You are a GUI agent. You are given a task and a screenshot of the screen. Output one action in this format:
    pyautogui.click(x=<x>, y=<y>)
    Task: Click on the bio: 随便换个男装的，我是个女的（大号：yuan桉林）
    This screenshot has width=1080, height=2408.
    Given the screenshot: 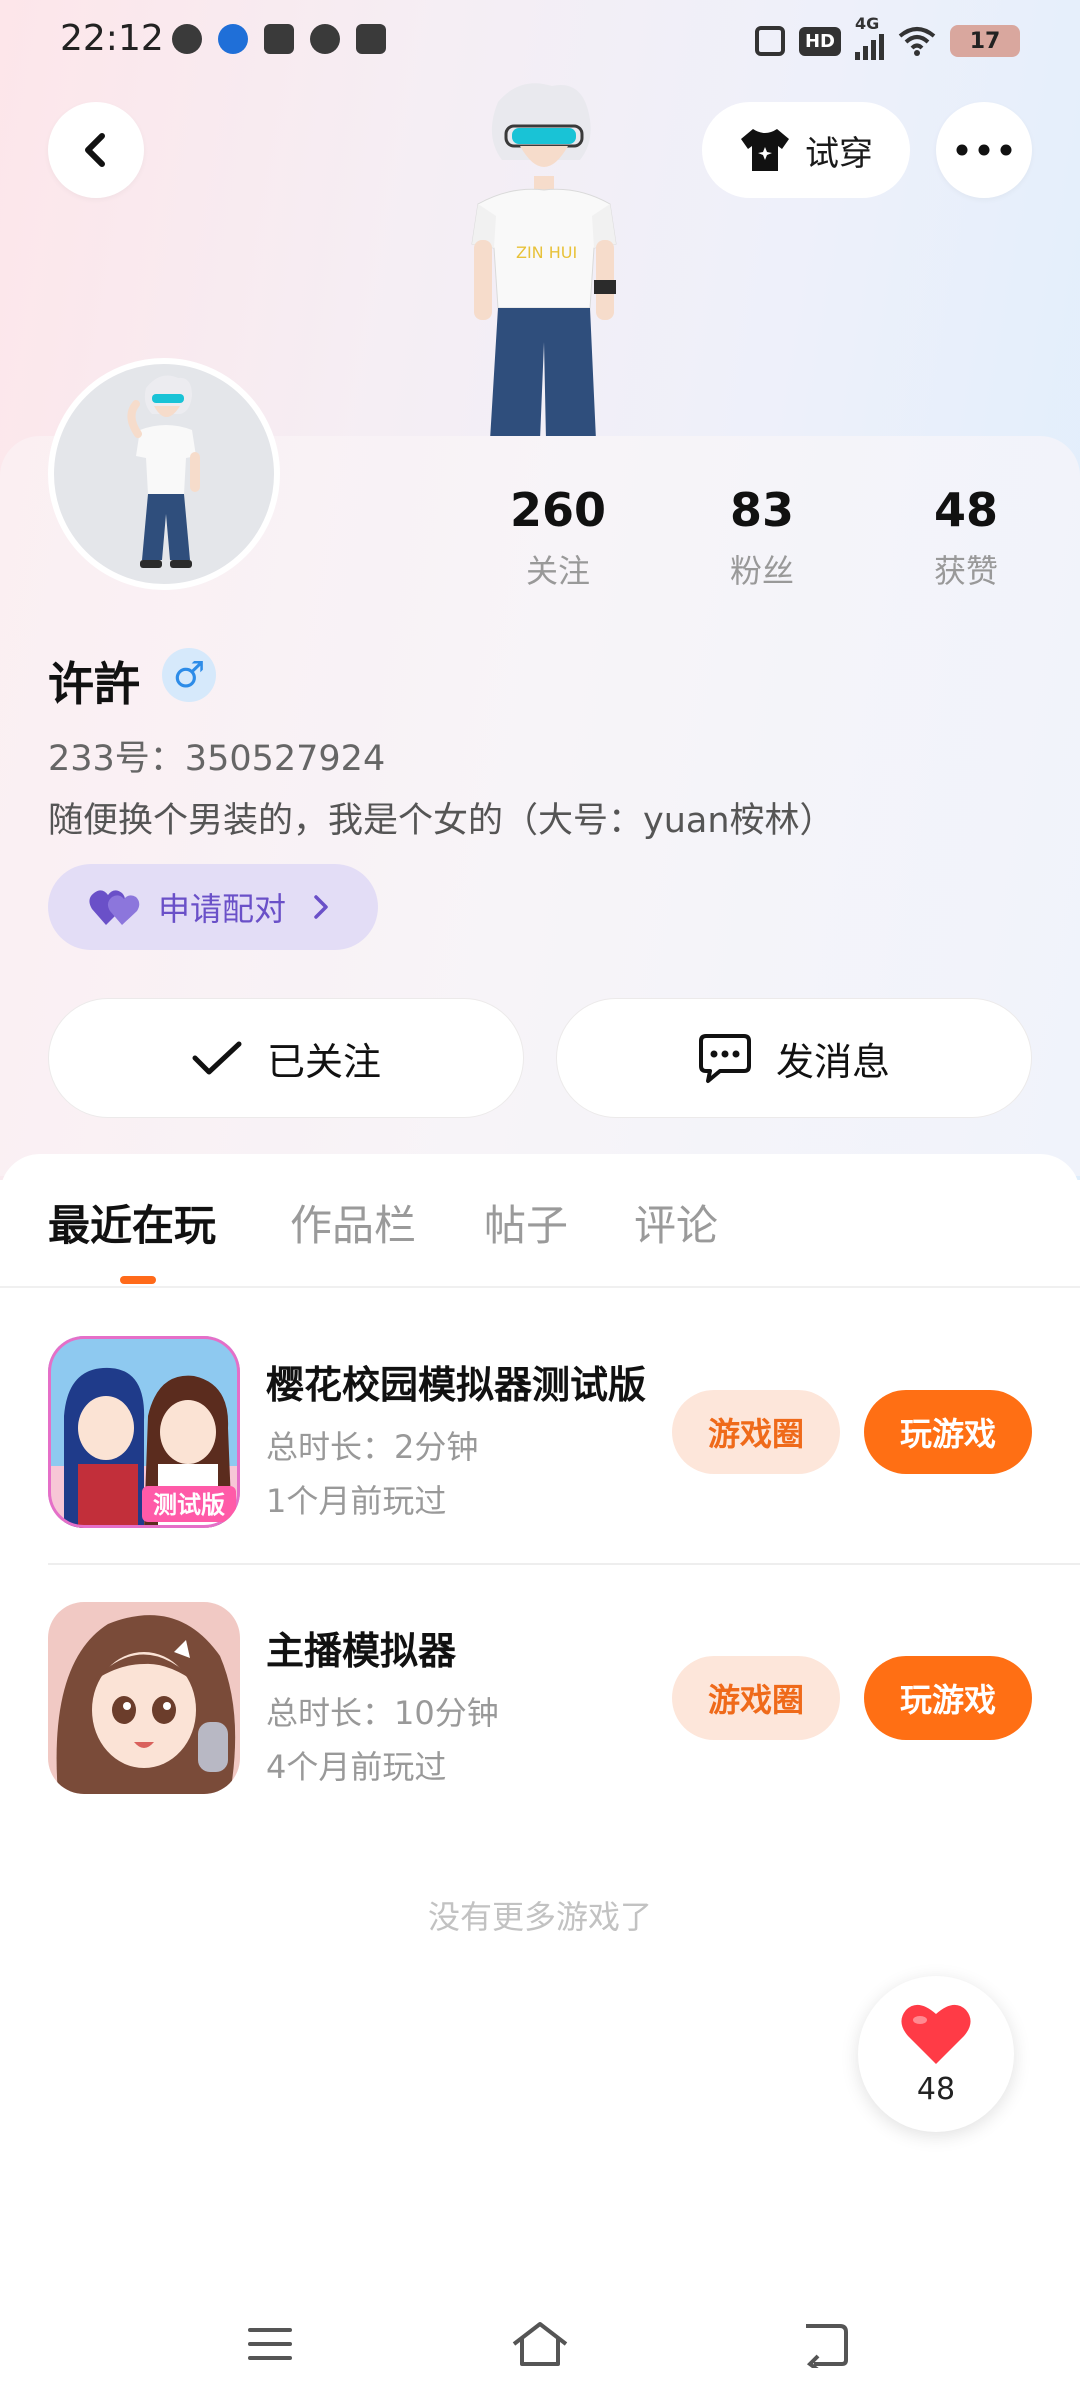 What is the action you would take?
    pyautogui.click(x=441, y=821)
    